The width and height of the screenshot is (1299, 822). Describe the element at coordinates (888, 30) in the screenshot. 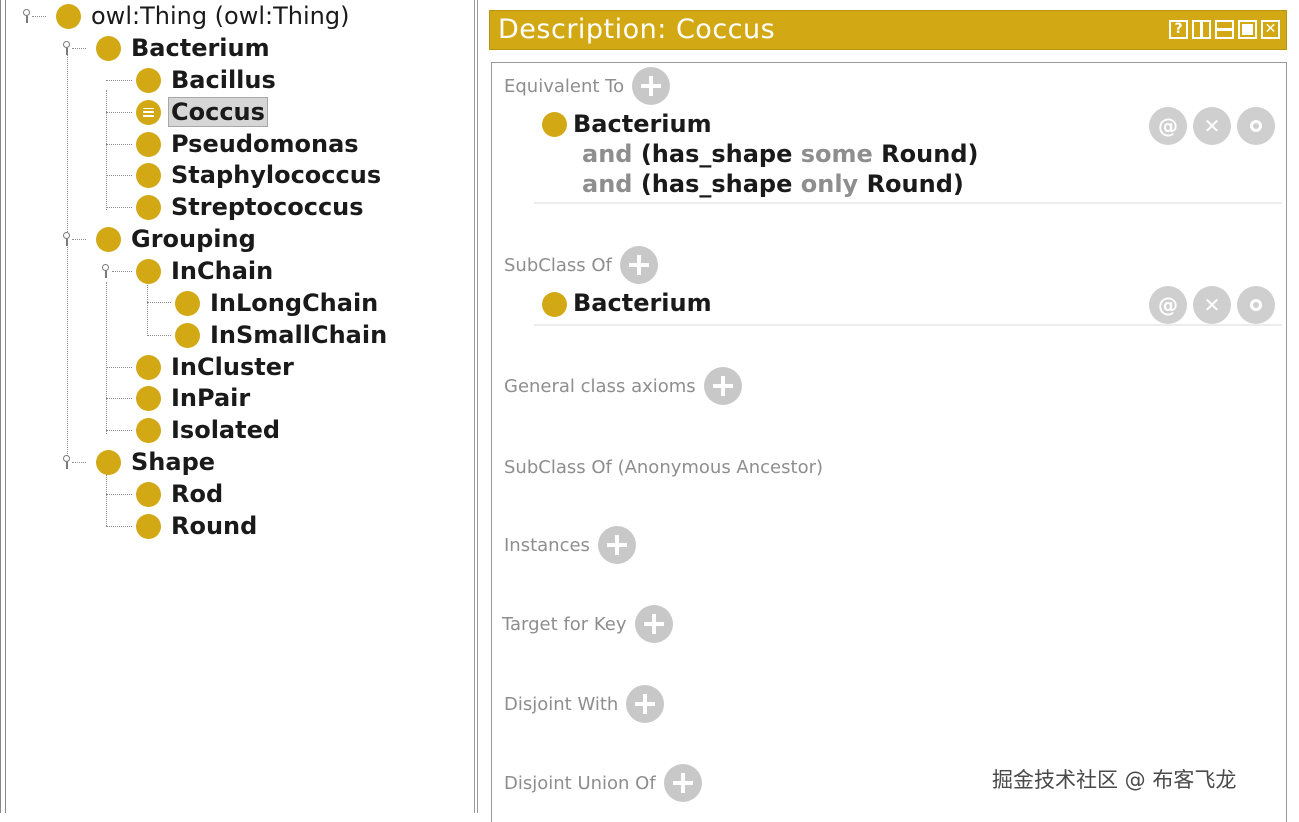

I see `description-panel-header: Description: Coccus ? ✕` at that location.